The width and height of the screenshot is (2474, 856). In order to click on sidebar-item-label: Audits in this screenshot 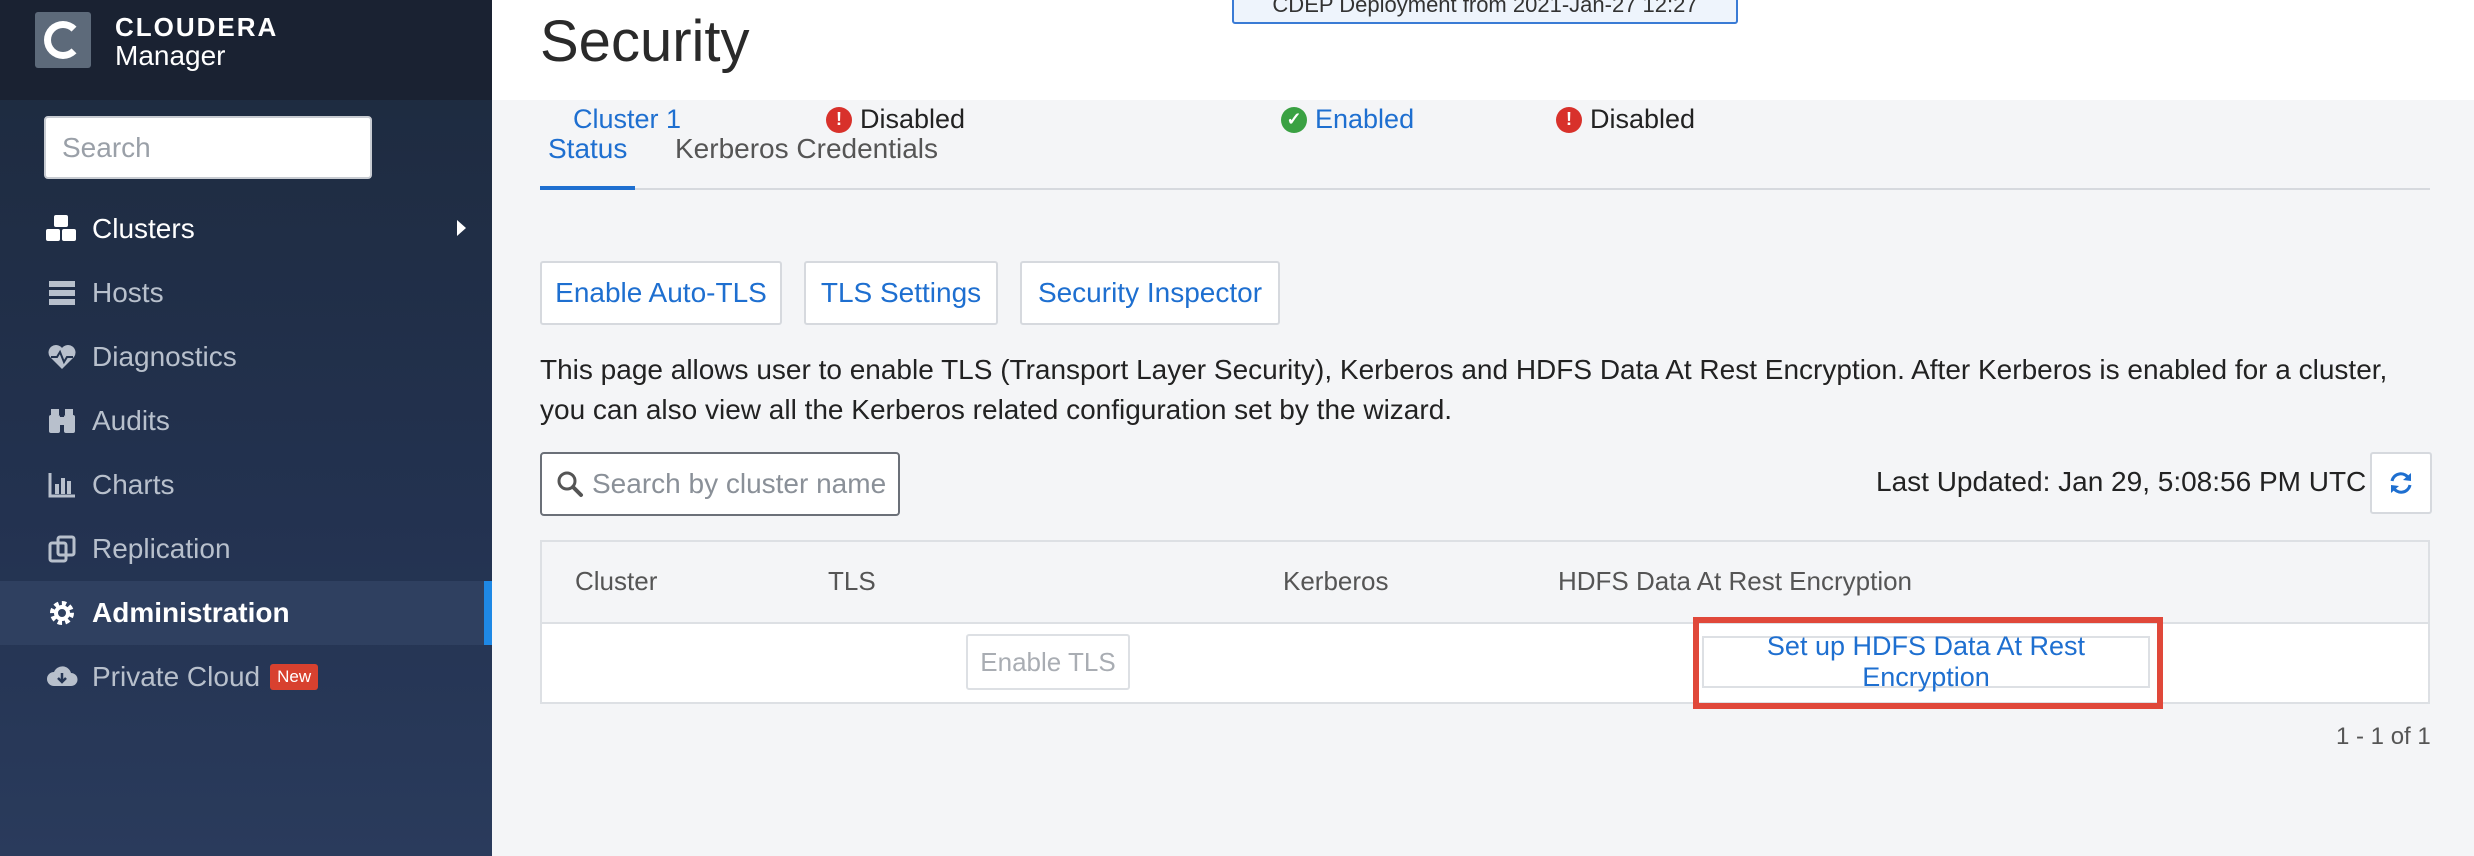, I will do `click(131, 420)`.